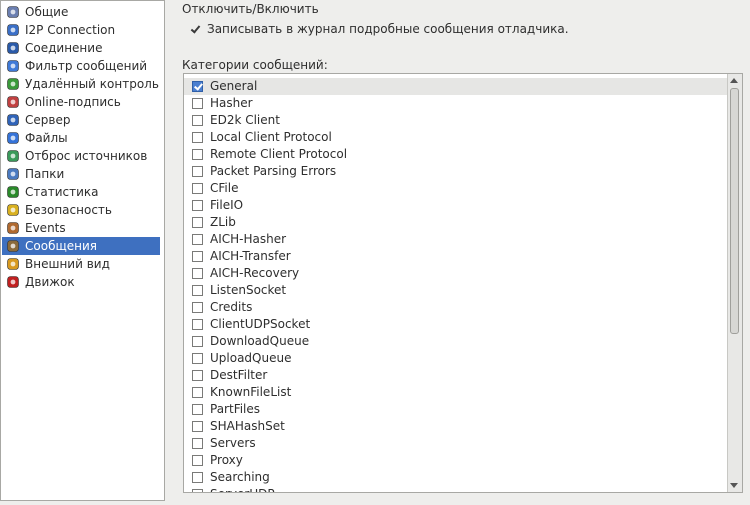 The width and height of the screenshot is (750, 505). I want to click on signature-icon, so click(13, 102).